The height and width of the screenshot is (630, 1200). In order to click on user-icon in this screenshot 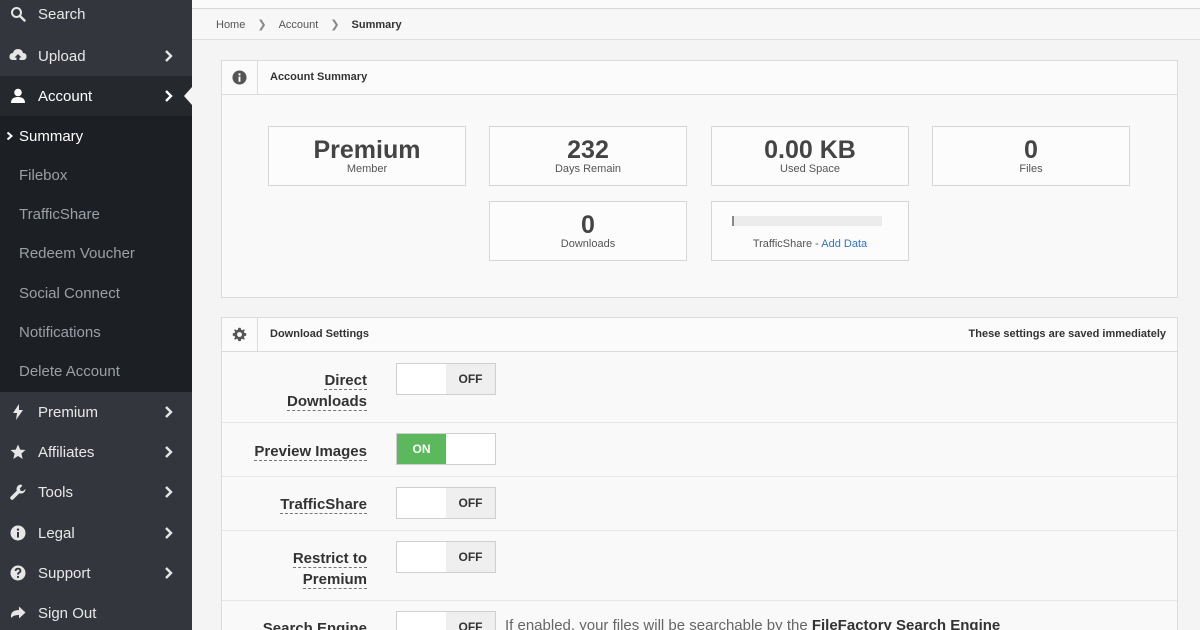, I will do `click(18, 96)`.